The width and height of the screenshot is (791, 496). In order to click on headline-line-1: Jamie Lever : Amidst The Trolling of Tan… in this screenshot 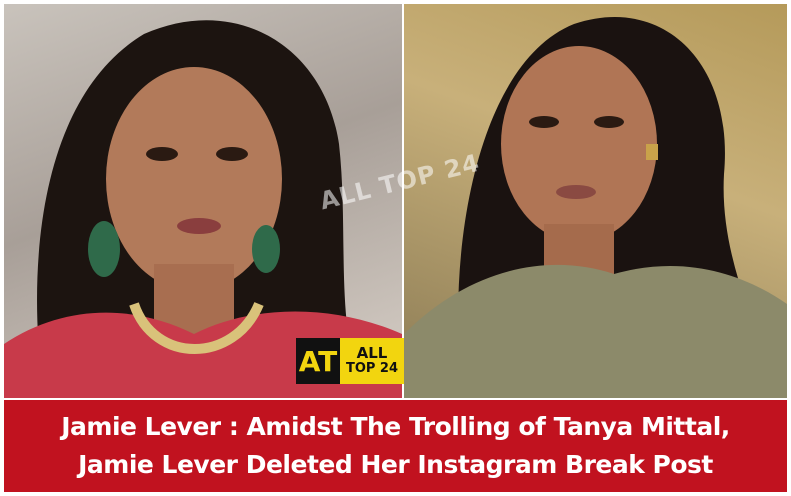, I will do `click(395, 426)`.